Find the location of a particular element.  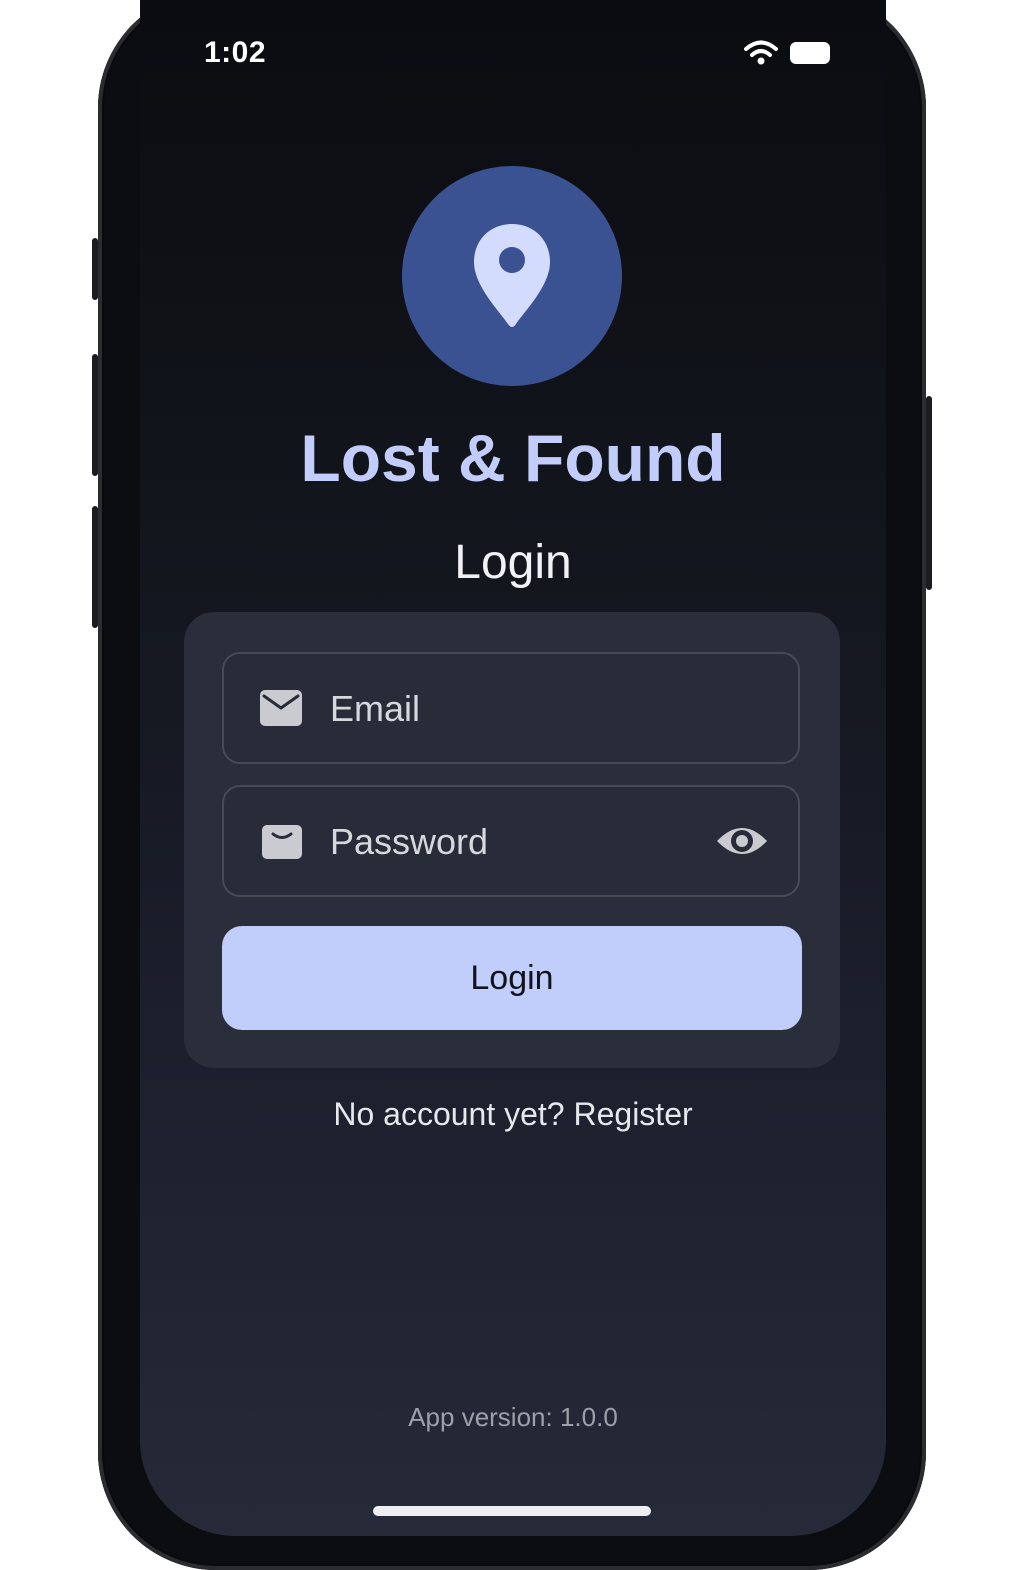

password-input is located at coordinates (500, 842).